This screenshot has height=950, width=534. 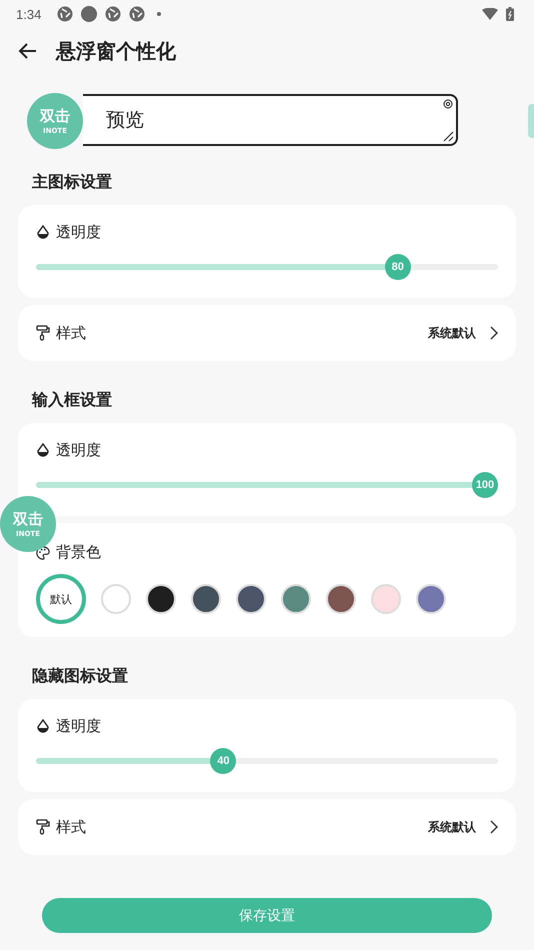 What do you see at coordinates (159, 14) in the screenshot?
I see `more-icon` at bounding box center [159, 14].